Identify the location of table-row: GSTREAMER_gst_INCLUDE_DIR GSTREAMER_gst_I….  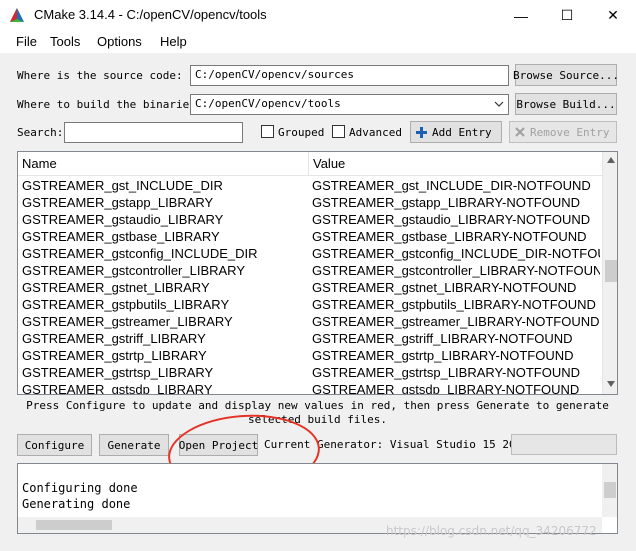
(310, 185).